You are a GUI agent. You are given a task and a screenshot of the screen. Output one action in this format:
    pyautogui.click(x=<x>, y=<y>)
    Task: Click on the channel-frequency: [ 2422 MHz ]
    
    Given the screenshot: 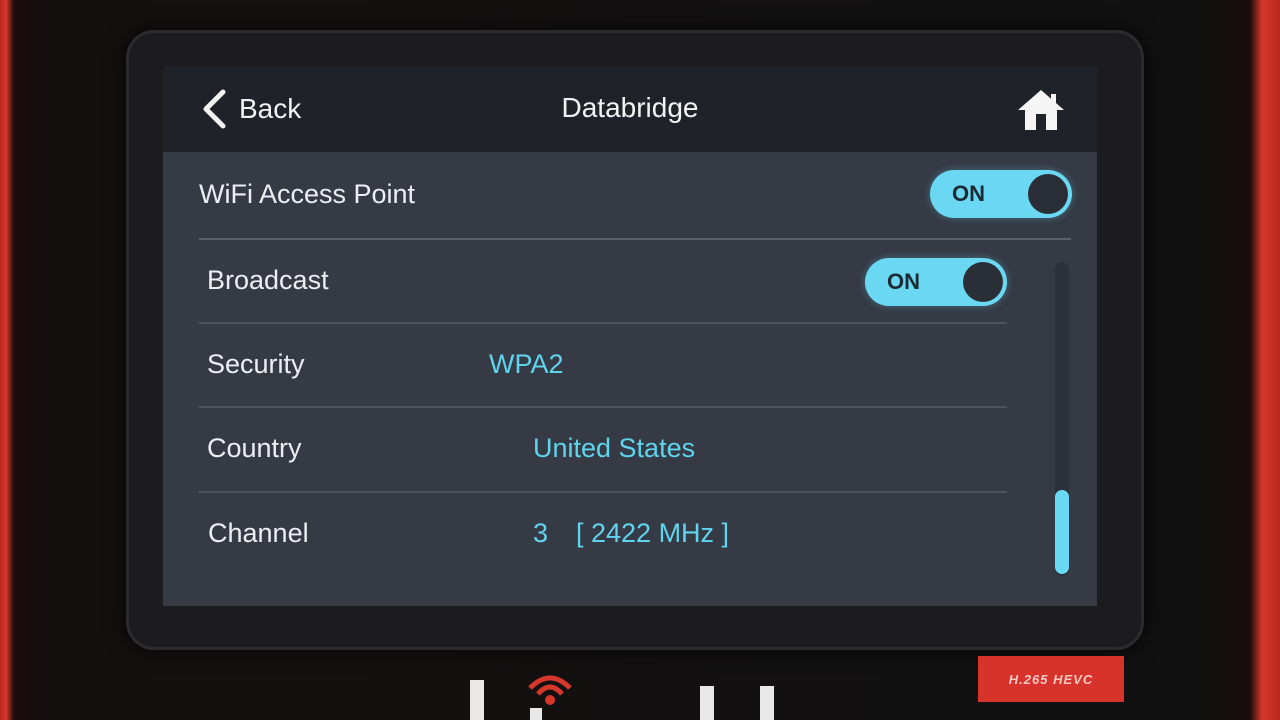 What is the action you would take?
    pyautogui.click(x=653, y=532)
    